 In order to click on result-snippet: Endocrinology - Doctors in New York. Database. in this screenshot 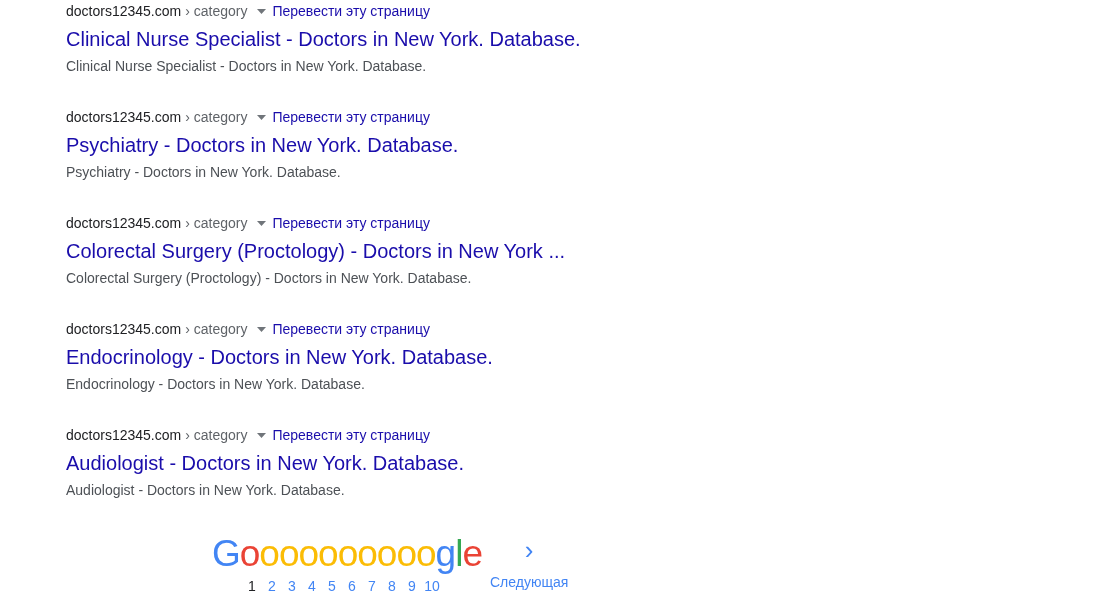, I will do `click(215, 384)`.